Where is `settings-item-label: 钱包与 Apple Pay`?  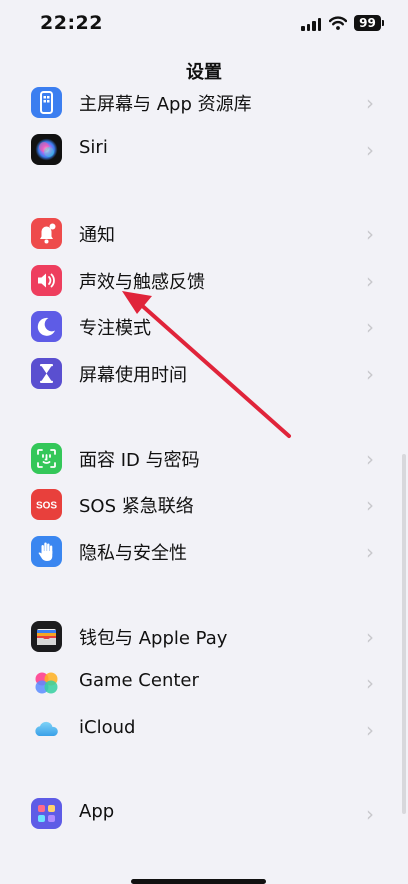
settings-item-label: 钱包与 Apple Pay is located at coordinates (153, 638).